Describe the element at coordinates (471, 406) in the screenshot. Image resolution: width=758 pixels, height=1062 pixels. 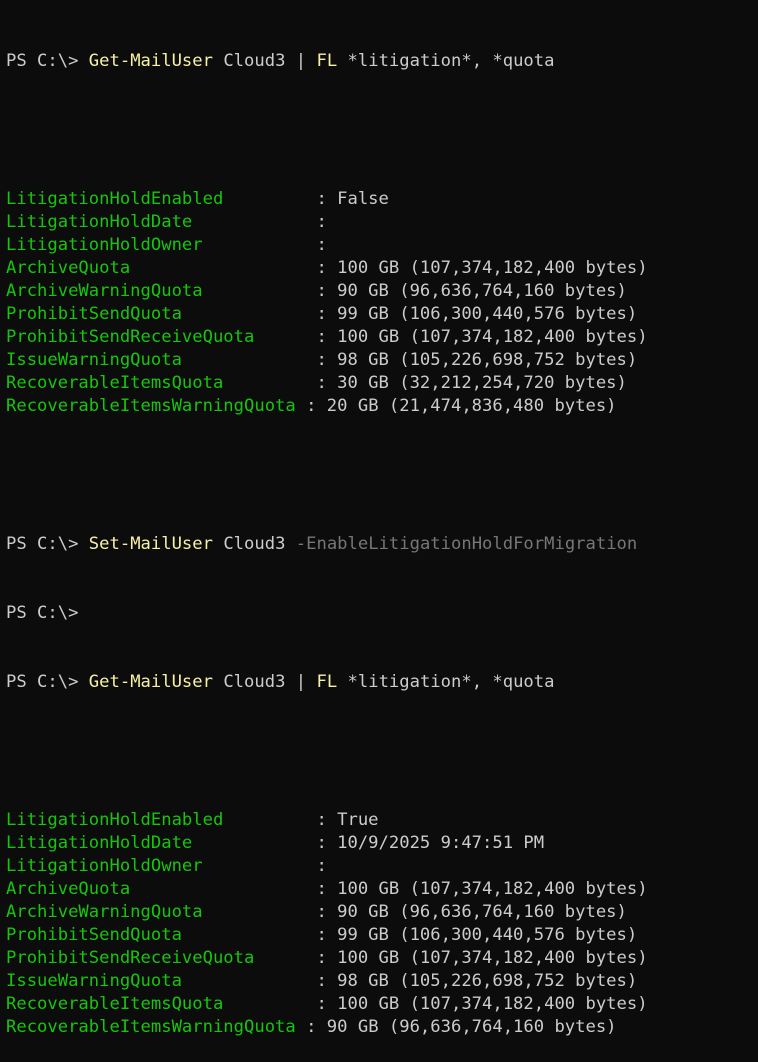
I see `property-value: 20 GB (21,474,836,480 bytes)` at that location.